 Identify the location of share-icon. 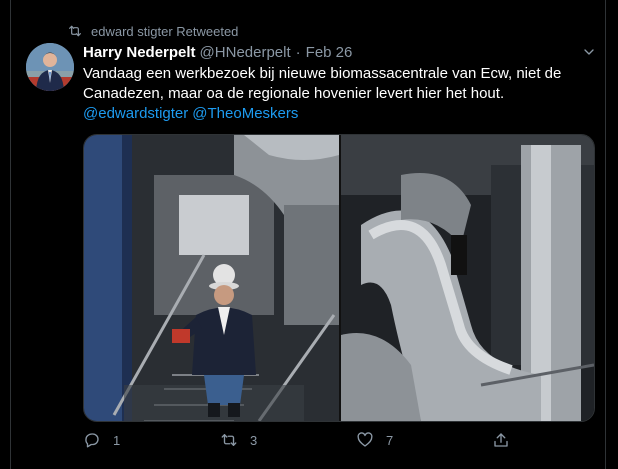
(501, 440).